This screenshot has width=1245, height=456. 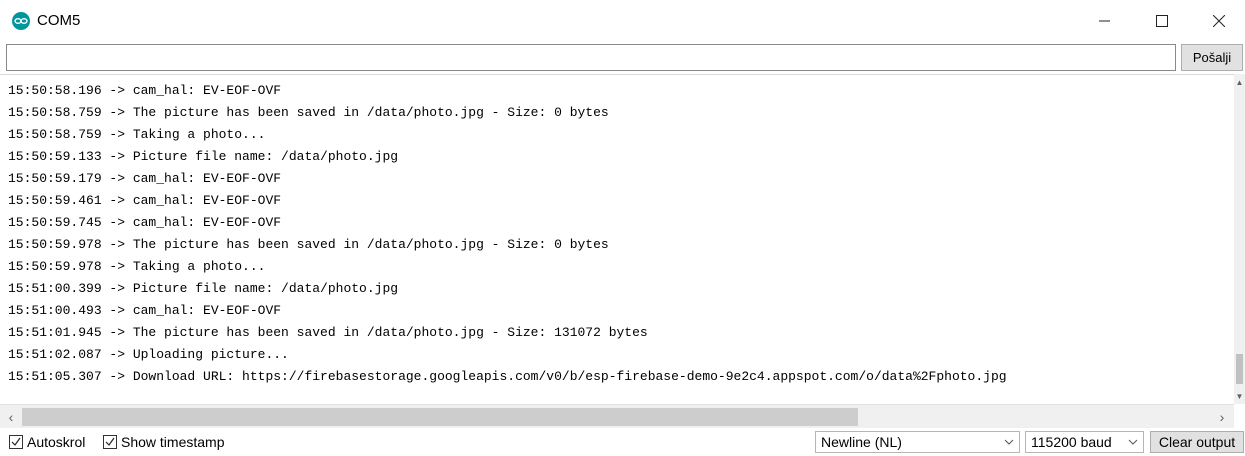 What do you see at coordinates (1197, 442) in the screenshot?
I see `clear-output-button: Clear output` at bounding box center [1197, 442].